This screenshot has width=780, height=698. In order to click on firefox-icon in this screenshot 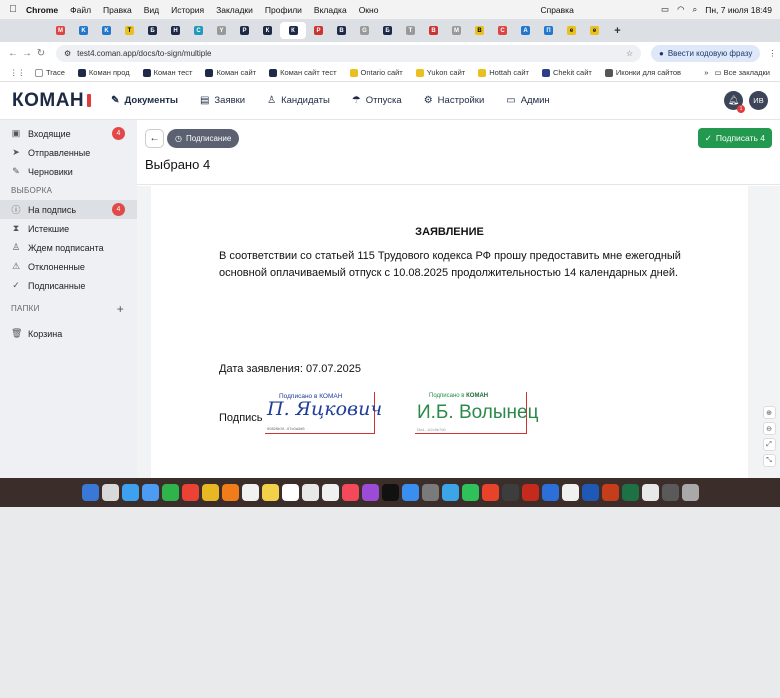, I will do `click(230, 492)`.